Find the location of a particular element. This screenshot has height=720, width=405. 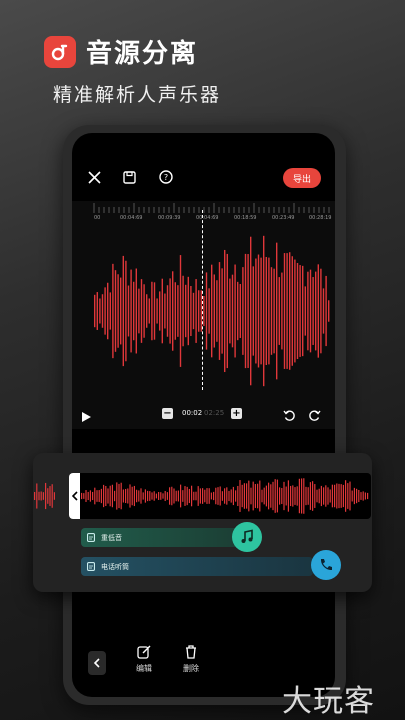

ruler-tick: 00:28:19 is located at coordinates (320, 218).